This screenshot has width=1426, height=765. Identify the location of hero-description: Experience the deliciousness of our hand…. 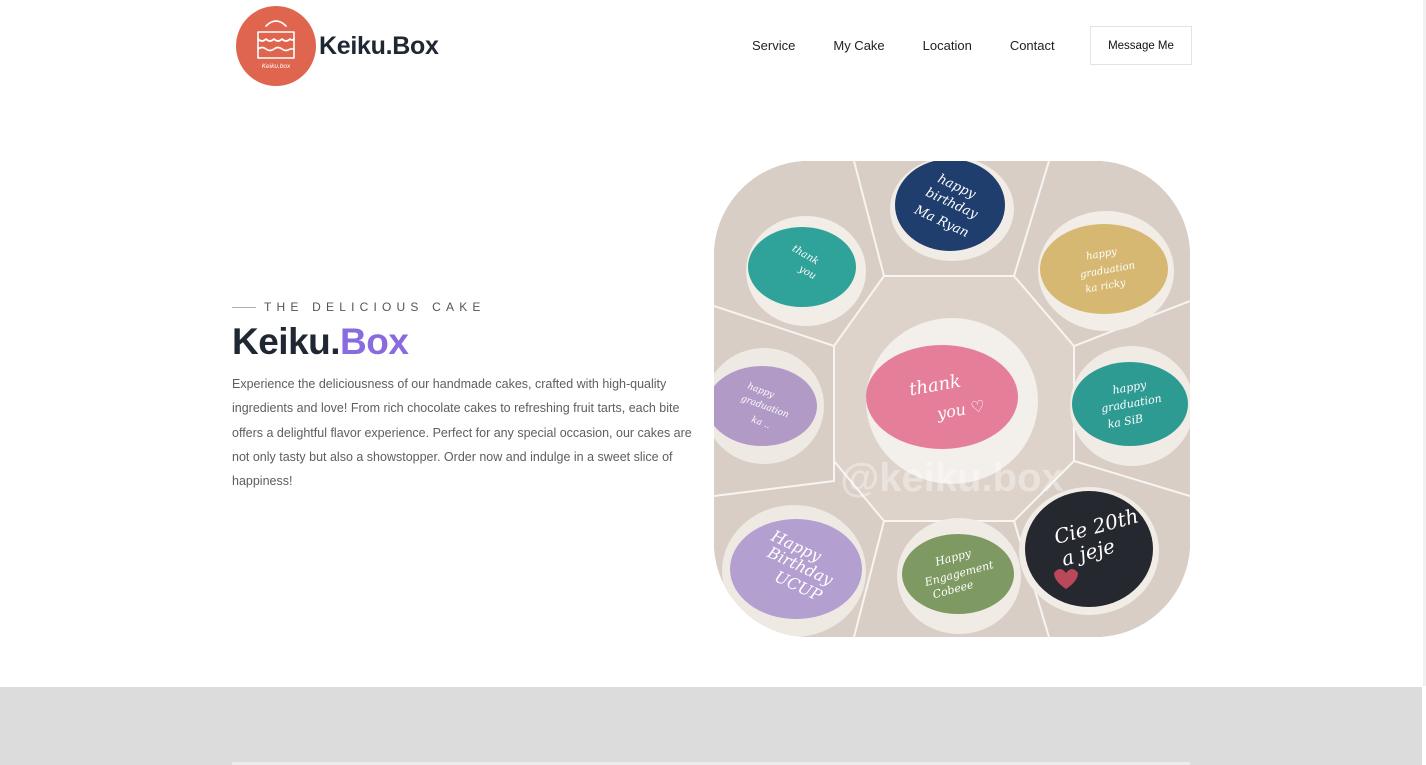
(462, 432).